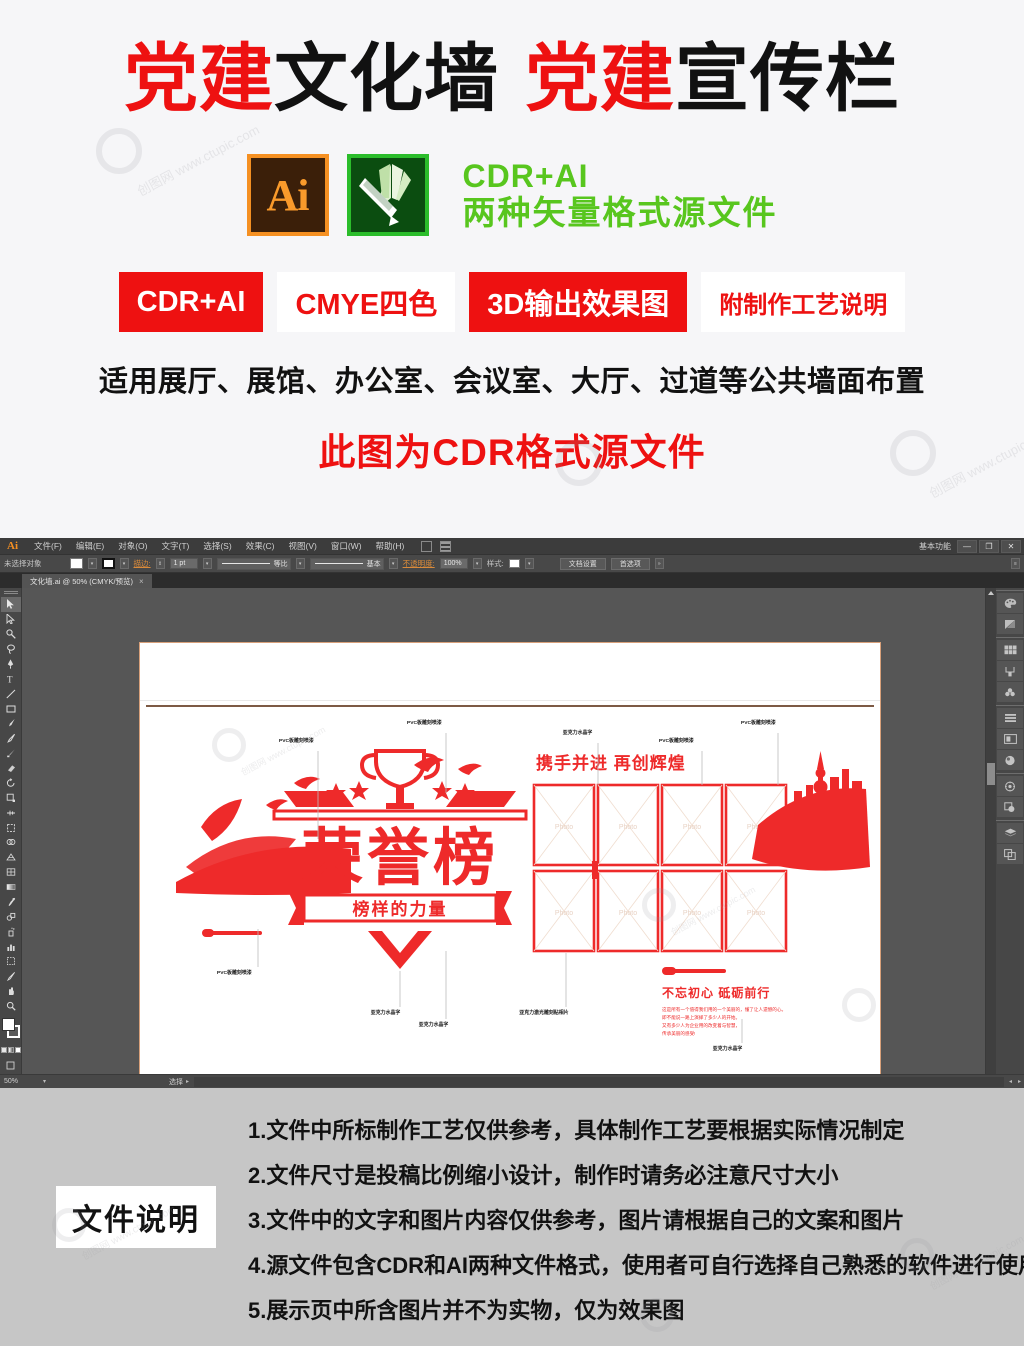  What do you see at coordinates (11, 991) in the screenshot?
I see `hand-tool` at bounding box center [11, 991].